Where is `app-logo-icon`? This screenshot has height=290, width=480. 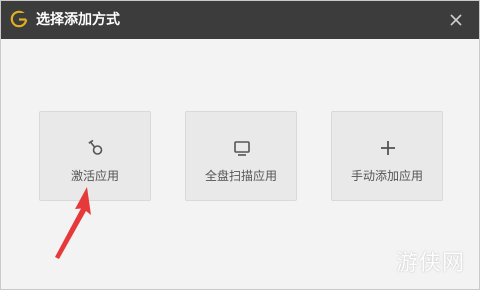 app-logo-icon is located at coordinates (19, 19).